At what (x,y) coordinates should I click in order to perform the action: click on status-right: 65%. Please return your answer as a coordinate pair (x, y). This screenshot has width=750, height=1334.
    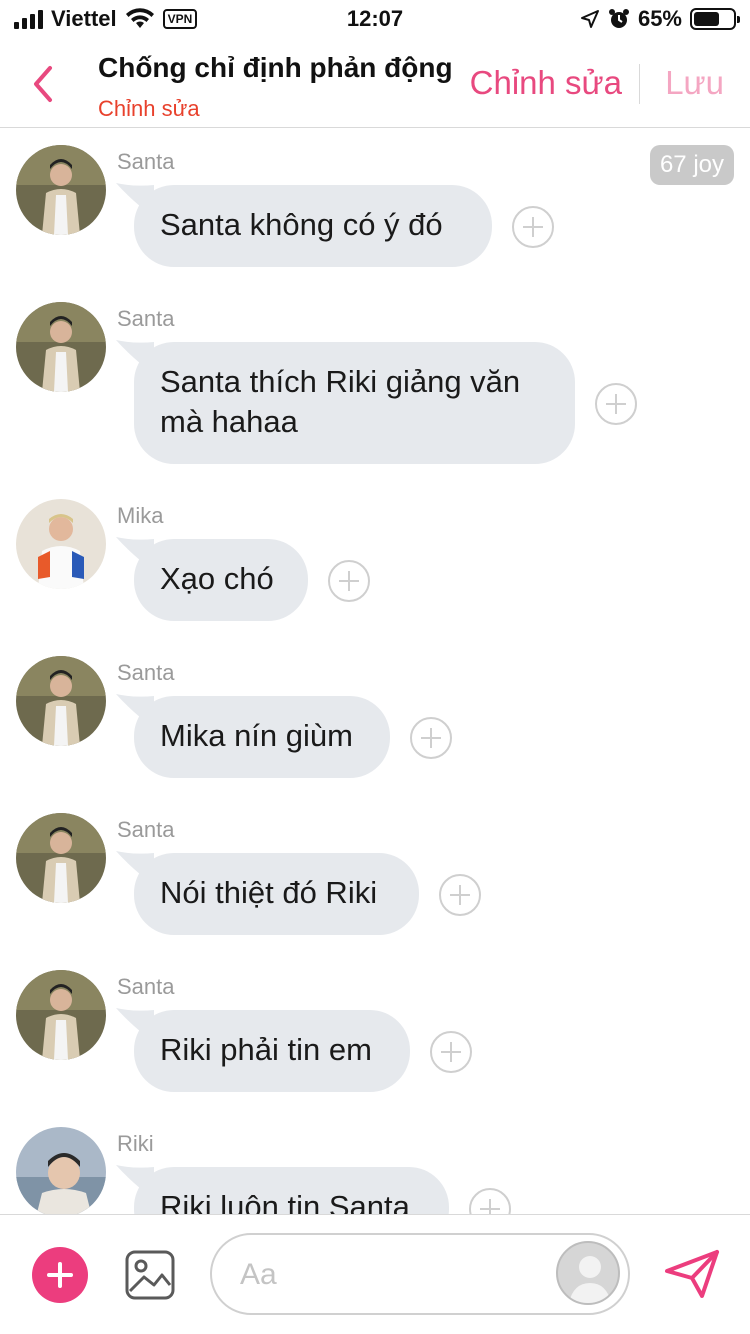
    Looking at the image, I should click on (660, 19).